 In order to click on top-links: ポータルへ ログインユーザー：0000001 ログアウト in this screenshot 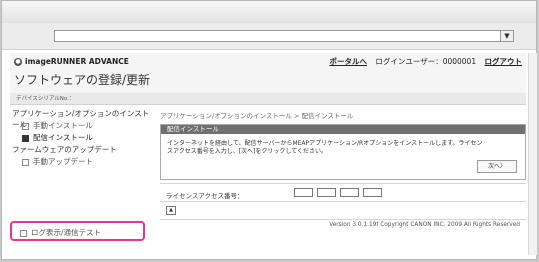, I will do `click(422, 61)`.